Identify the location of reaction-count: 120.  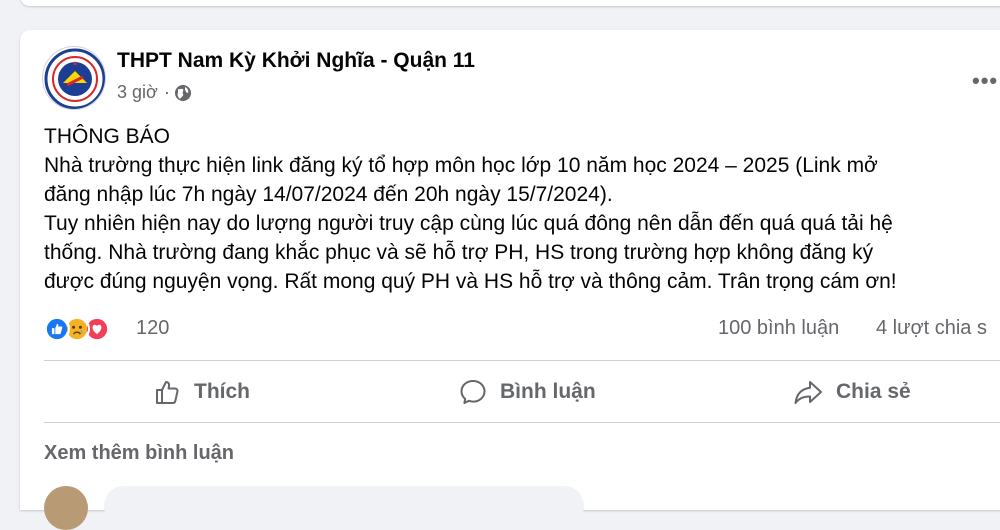
(152, 328).